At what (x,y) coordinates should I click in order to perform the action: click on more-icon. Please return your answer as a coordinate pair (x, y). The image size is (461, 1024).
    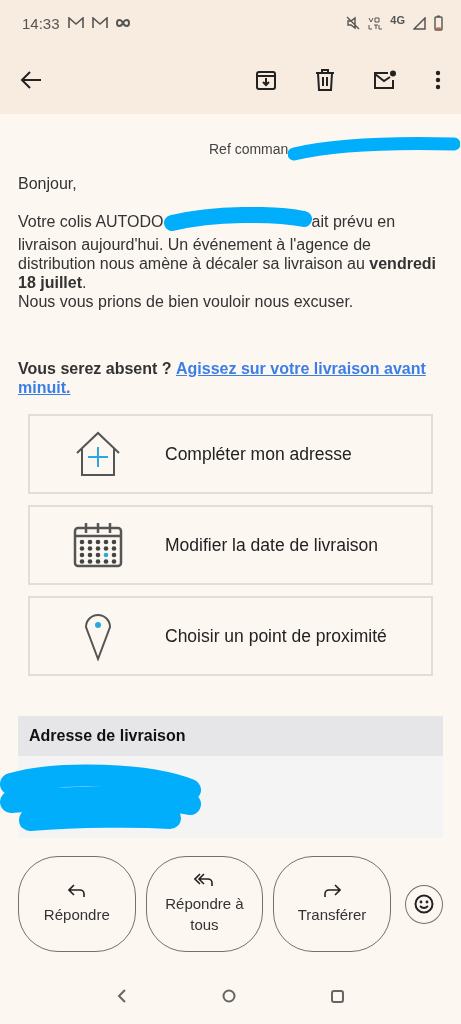
    Looking at the image, I should click on (438, 80).